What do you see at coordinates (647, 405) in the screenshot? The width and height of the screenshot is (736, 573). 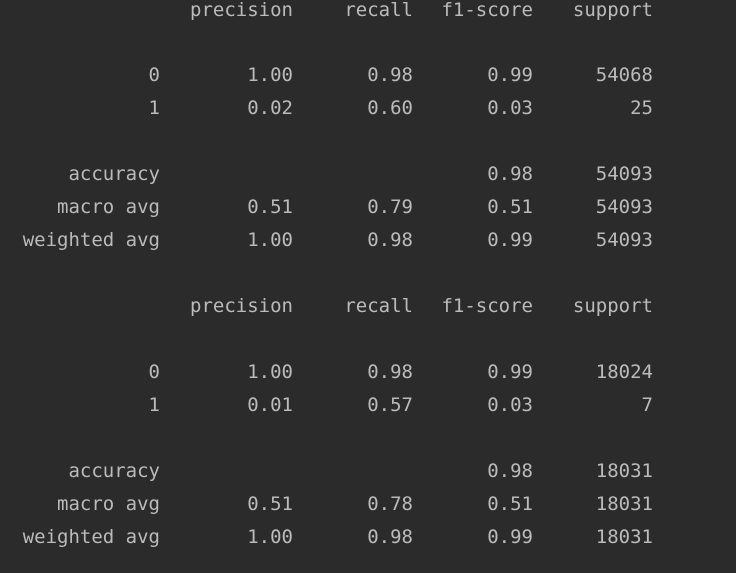 I see `support-value: 7` at bounding box center [647, 405].